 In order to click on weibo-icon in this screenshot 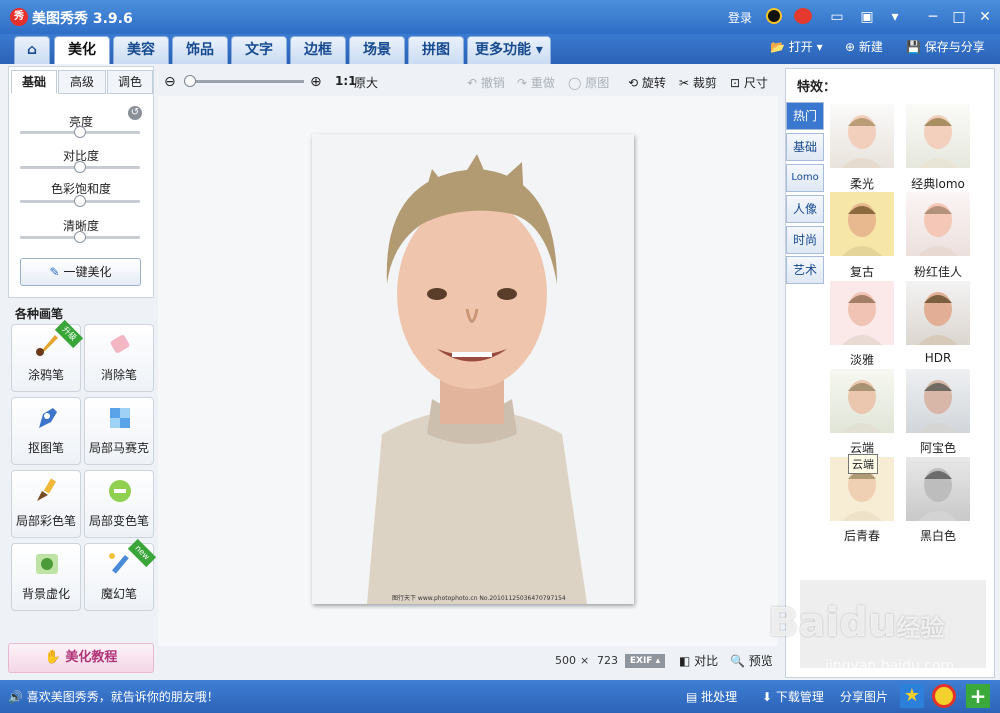, I will do `click(803, 16)`.